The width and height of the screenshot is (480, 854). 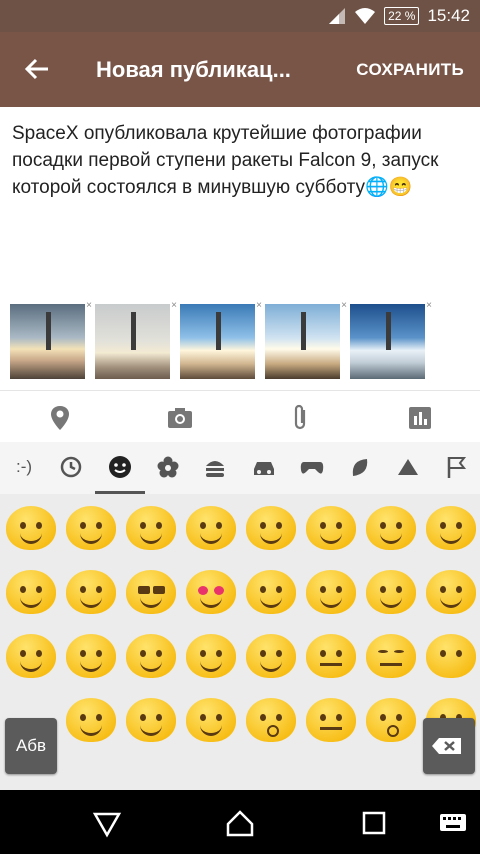 I want to click on open-mouth-icon, so click(x=271, y=720).